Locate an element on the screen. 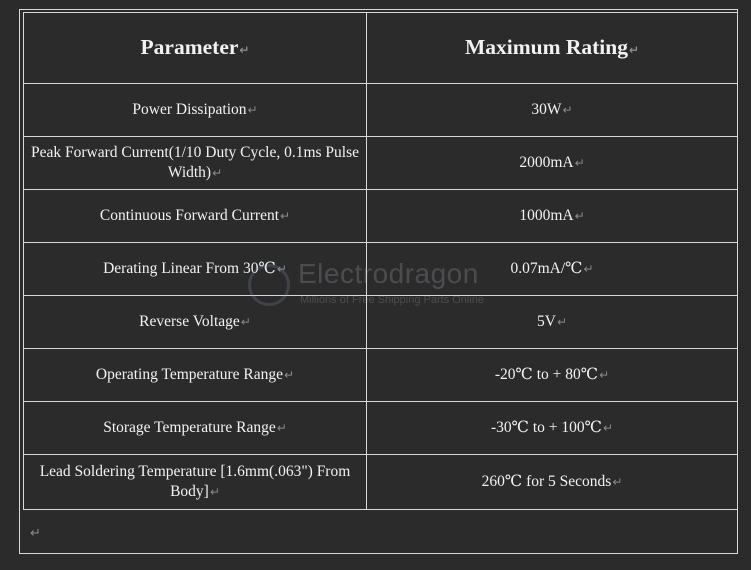  rating-cell: -30℃ to + 100℃↵ is located at coordinates (552, 428).